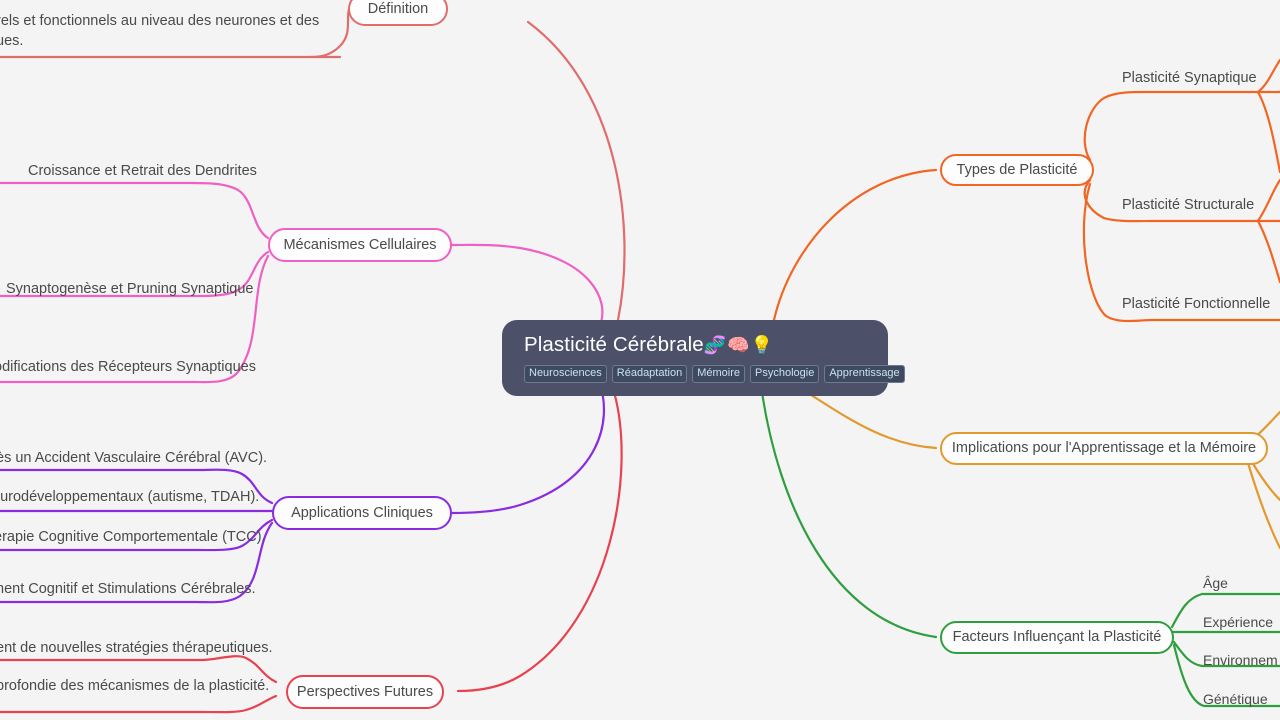 This screenshot has width=1280, height=720. Describe the element at coordinates (1268, 132) in the screenshot. I see `link-types-grandchild-0b` at that location.